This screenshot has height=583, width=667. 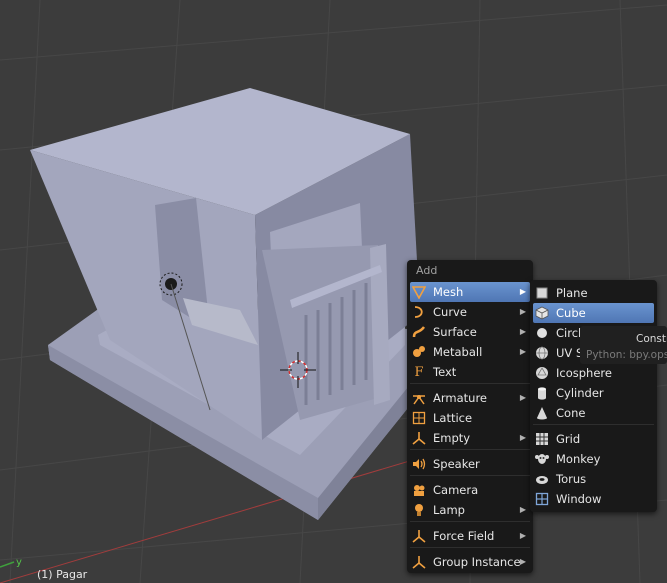 What do you see at coordinates (445, 372) in the screenshot?
I see `menu-item-label: Text` at bounding box center [445, 372].